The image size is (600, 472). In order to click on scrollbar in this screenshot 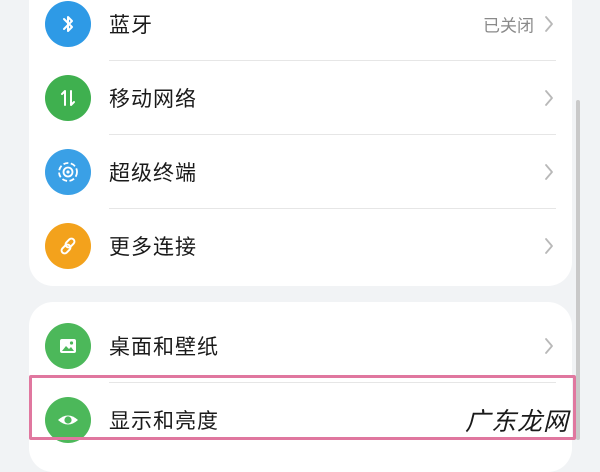, I will do `click(578, 270)`.